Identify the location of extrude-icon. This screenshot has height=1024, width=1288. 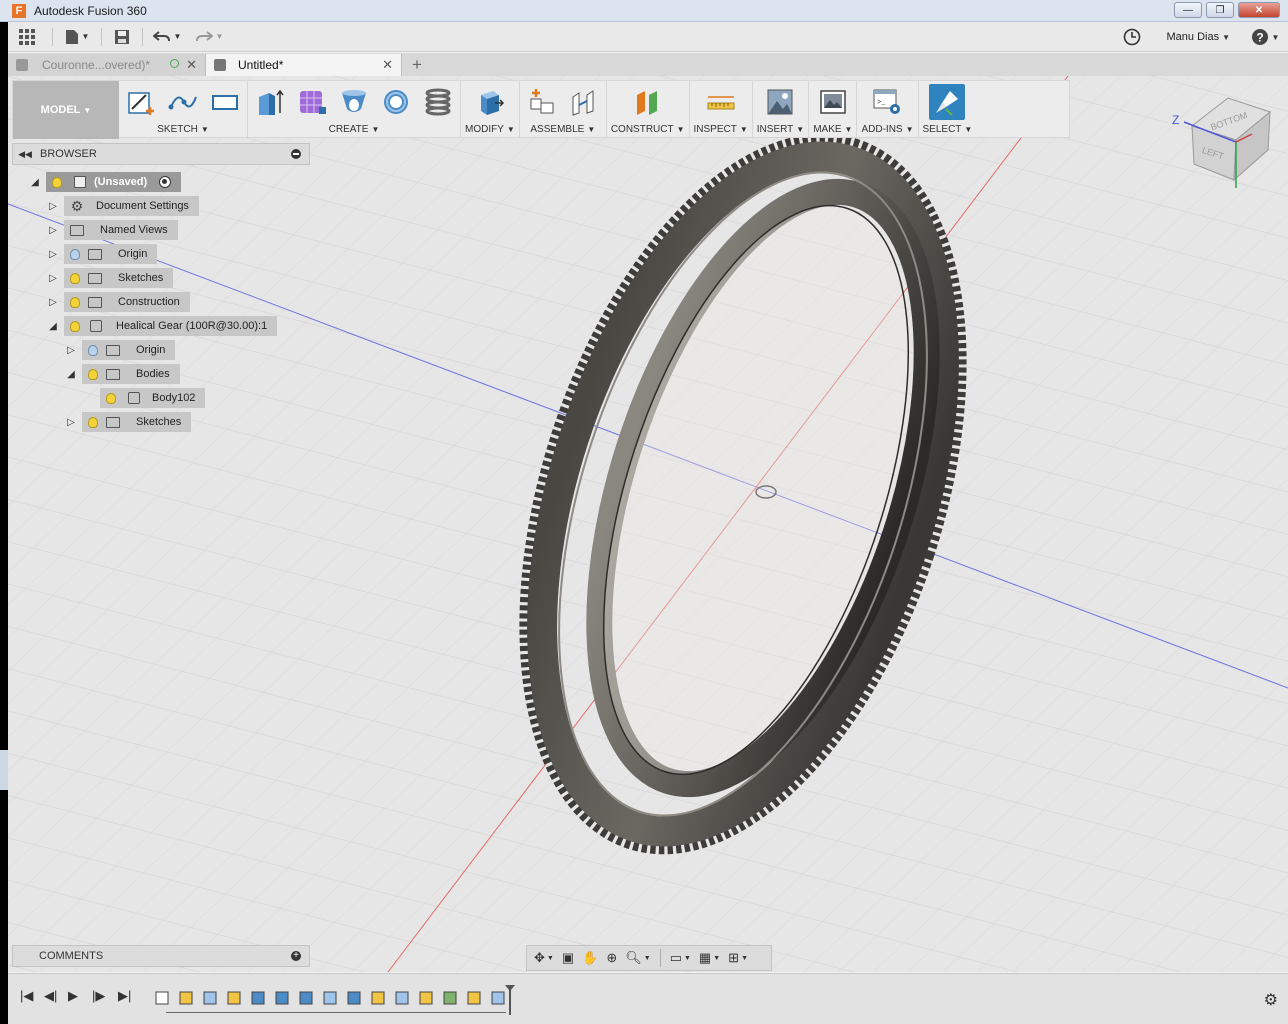
(270, 102).